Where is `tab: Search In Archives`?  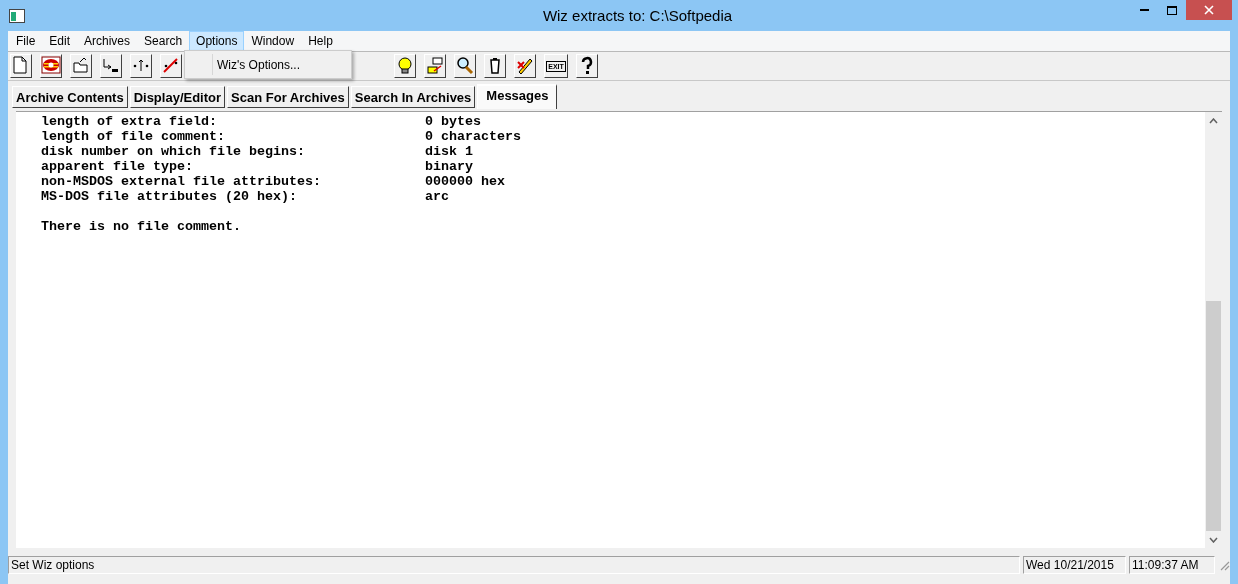 tab: Search In Archives is located at coordinates (413, 97).